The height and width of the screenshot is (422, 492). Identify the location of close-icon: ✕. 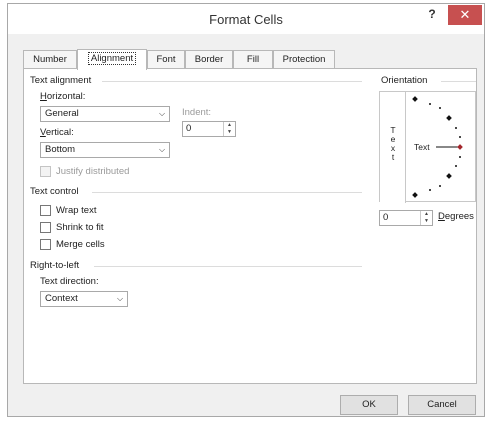
(465, 14).